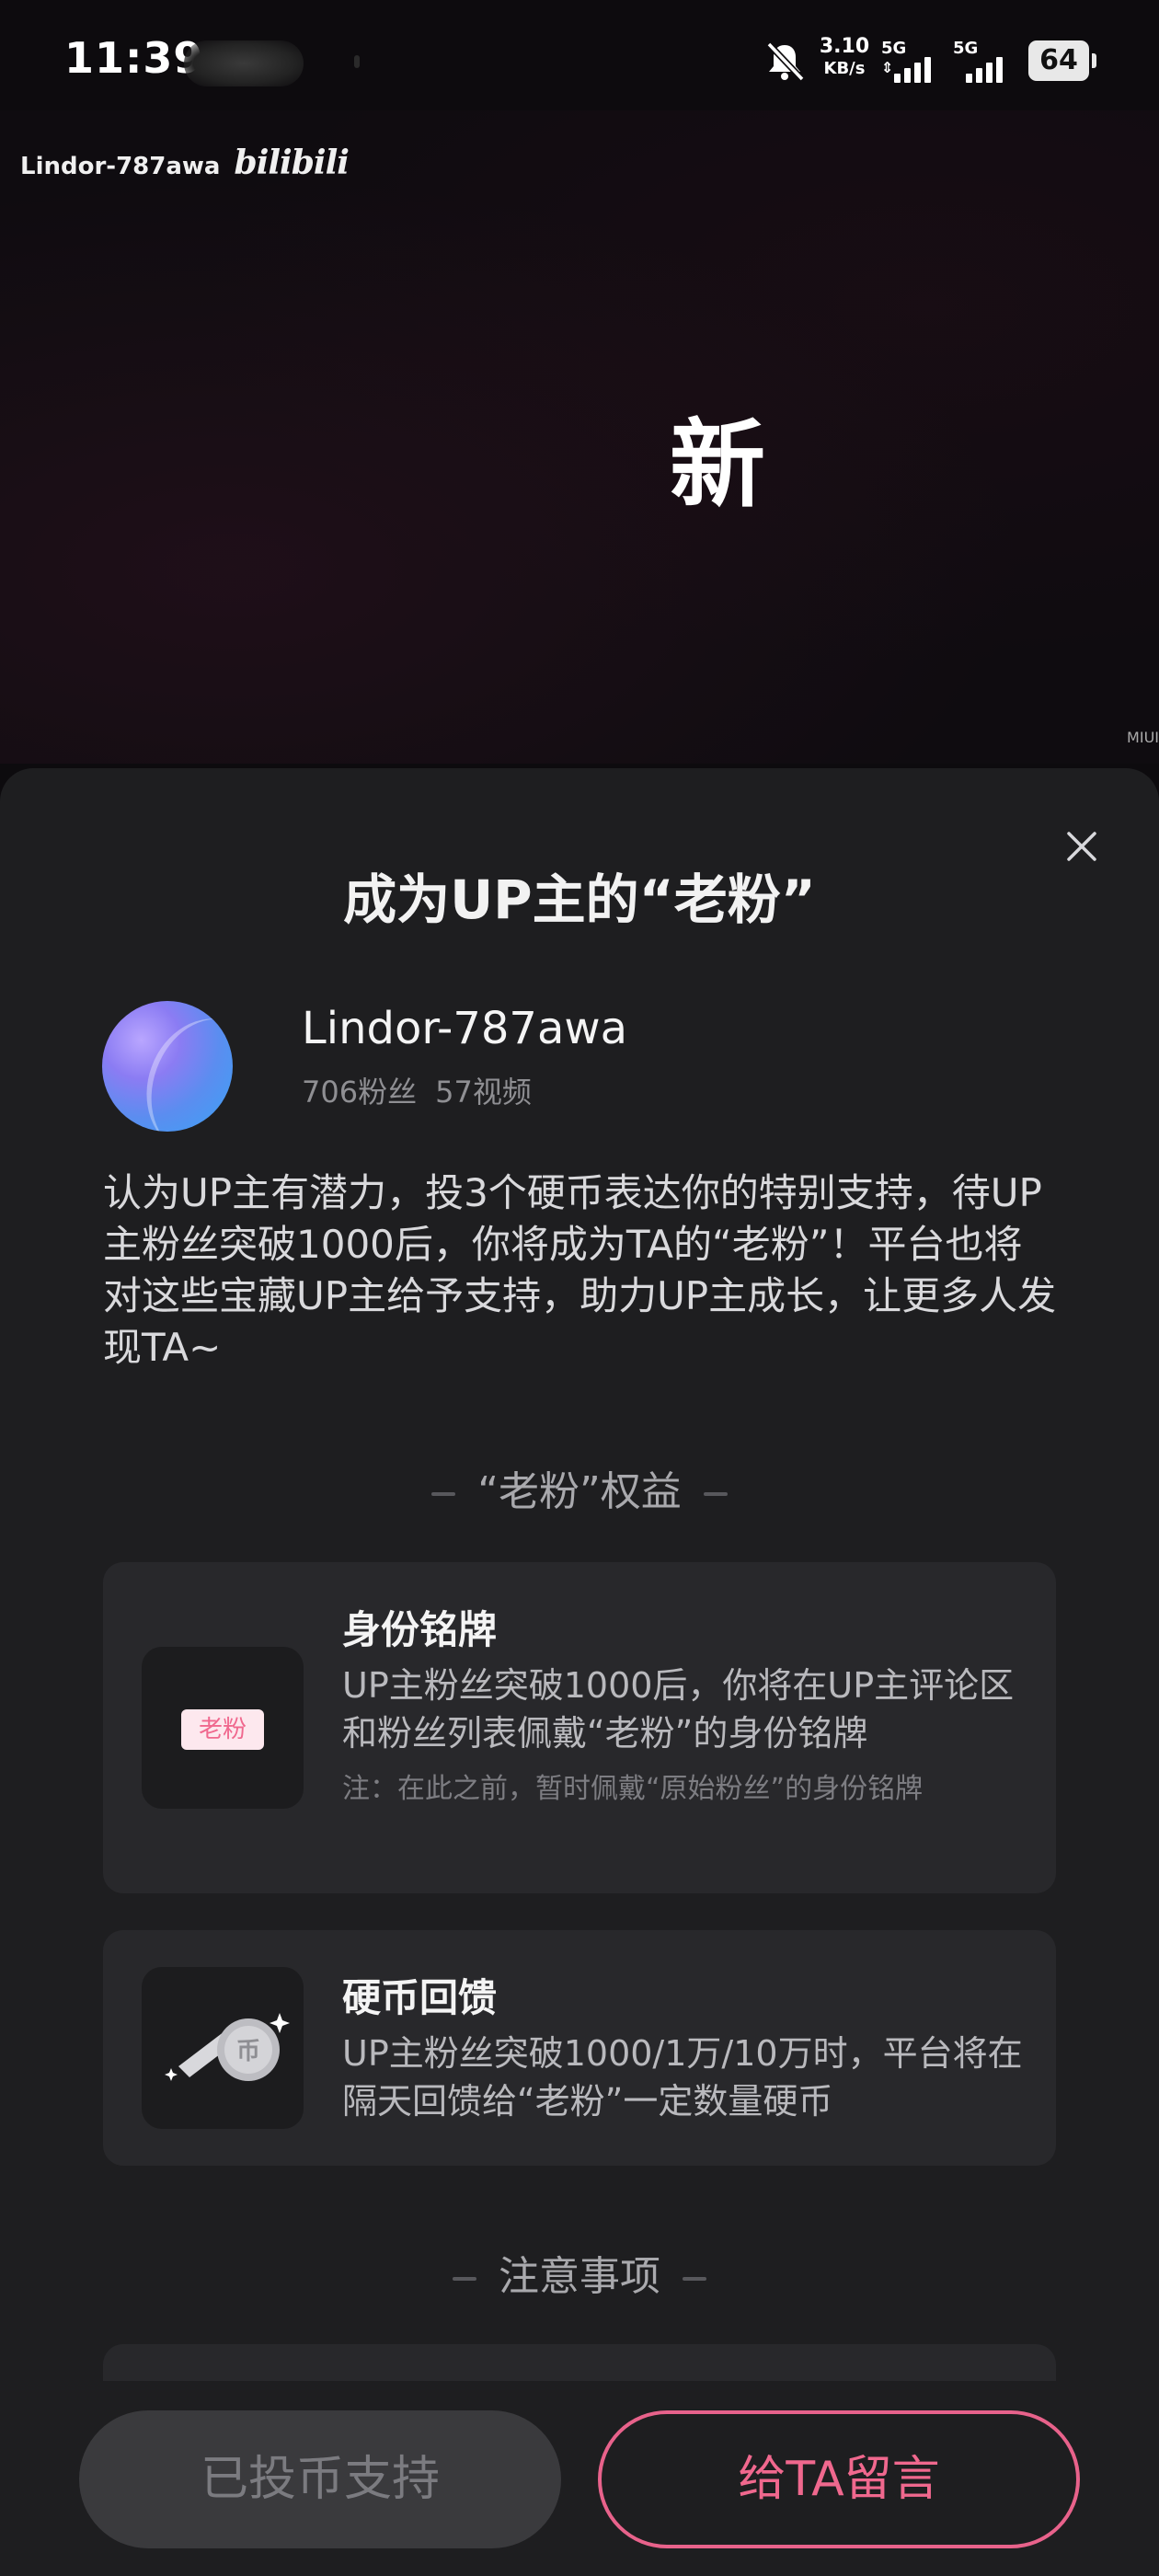  What do you see at coordinates (292, 163) in the screenshot?
I see `bilibili-logo: bilibili` at bounding box center [292, 163].